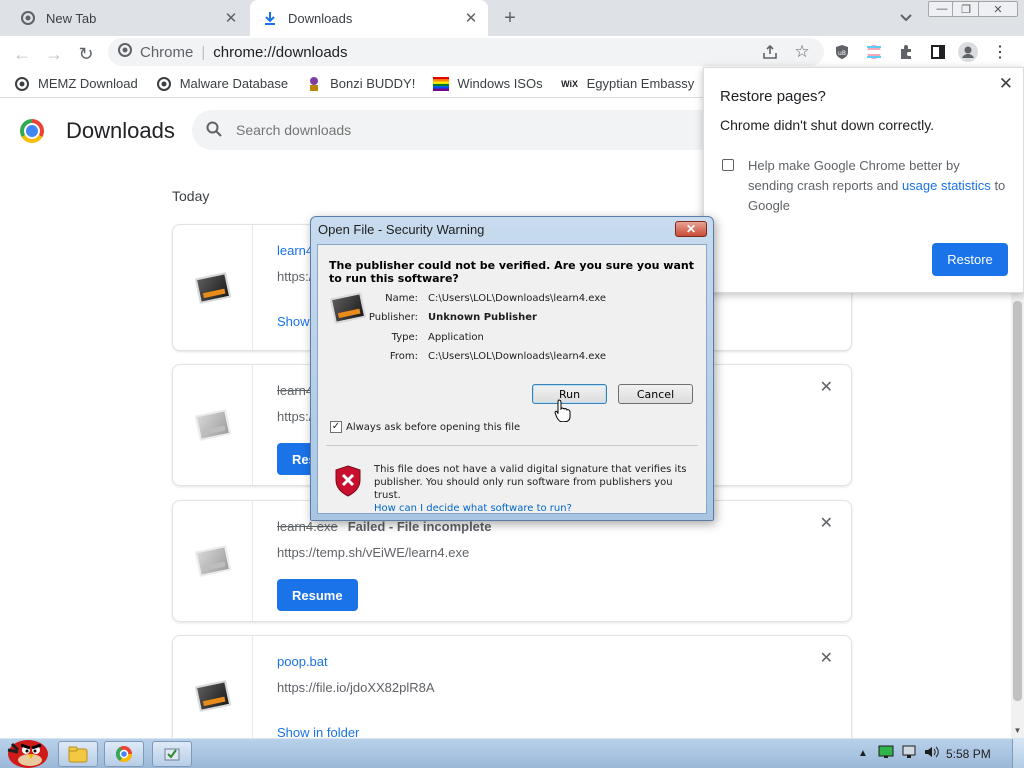 This screenshot has width=1024, height=768. What do you see at coordinates (946, 185) in the screenshot?
I see `usage-statistics-link: usage statistics` at bounding box center [946, 185].